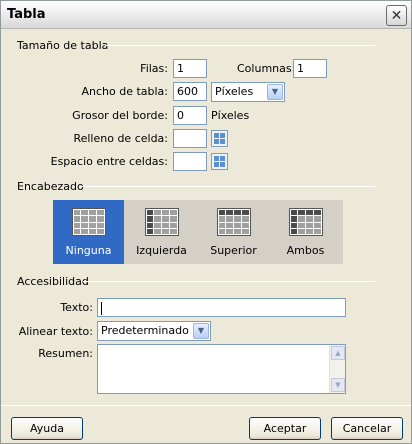 This screenshot has width=412, height=444. What do you see at coordinates (233, 250) in the screenshot?
I see `header-option-label: Superior` at bounding box center [233, 250].